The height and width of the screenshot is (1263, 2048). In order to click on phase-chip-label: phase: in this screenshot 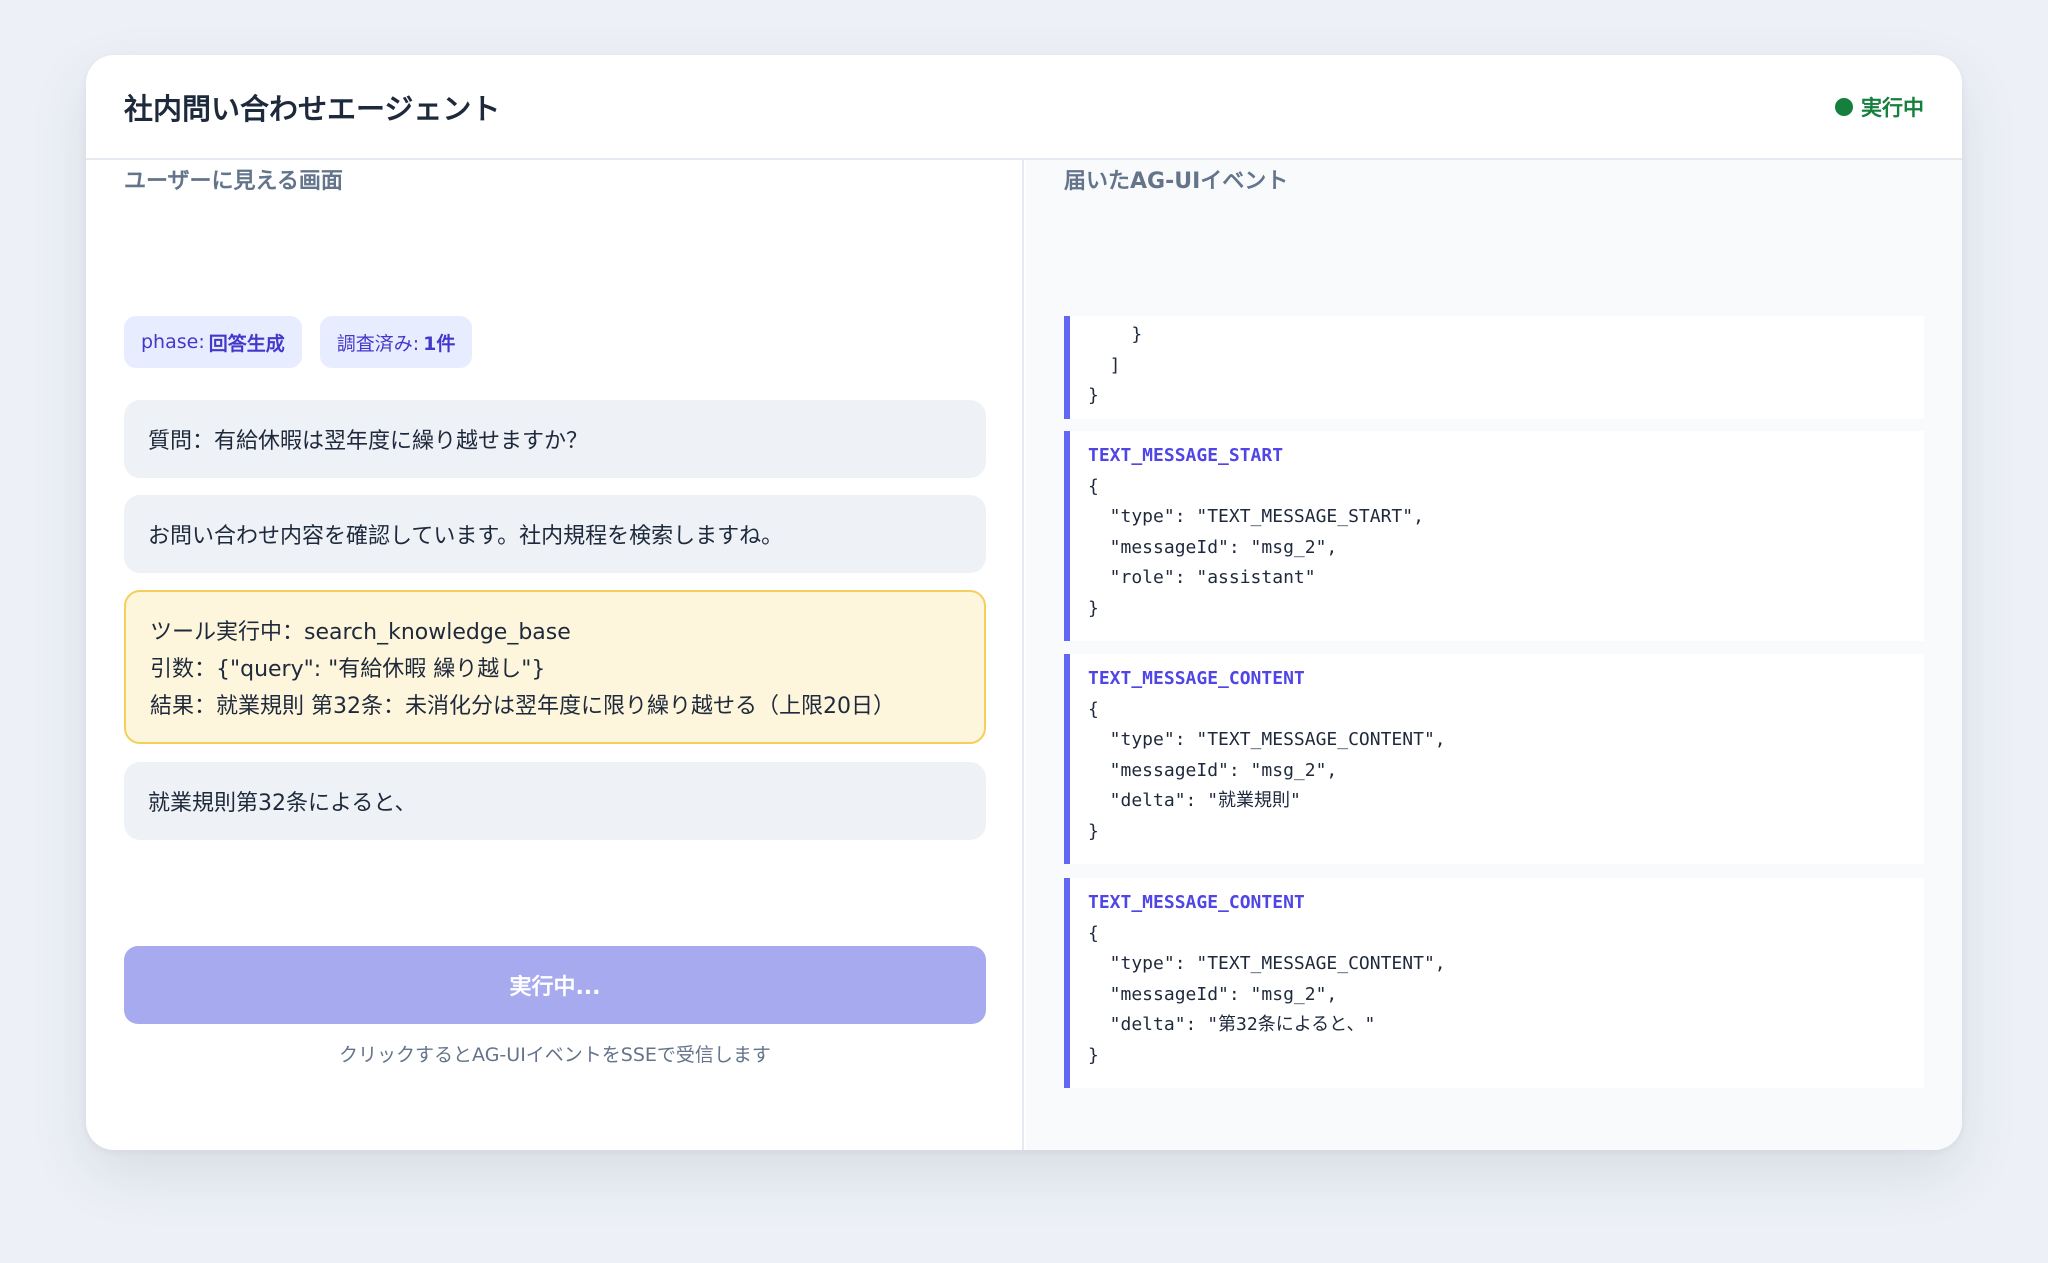, I will do `click(173, 342)`.